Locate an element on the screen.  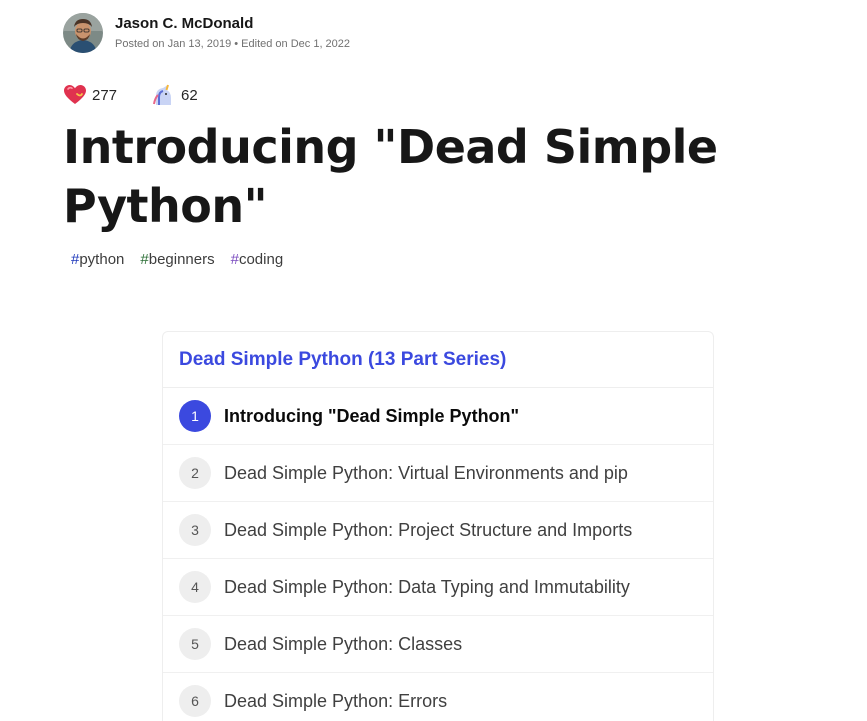
tag-coding: #coding is located at coordinates (257, 259).